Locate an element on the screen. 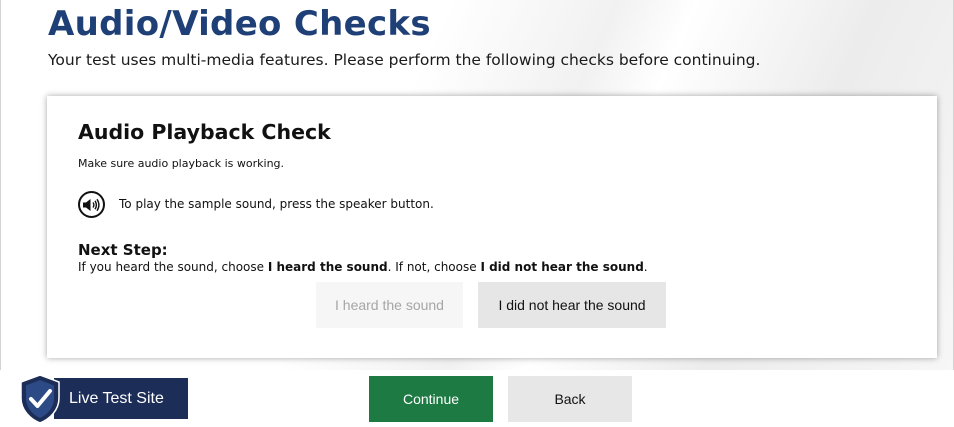 This screenshot has width=954, height=427. audio-check-title: Audio Playback Check is located at coordinates (204, 132).